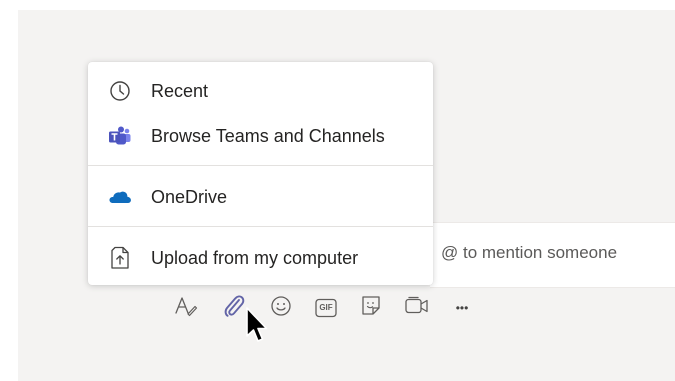 This screenshot has width=675, height=381. I want to click on meet-now-button, so click(417, 308).